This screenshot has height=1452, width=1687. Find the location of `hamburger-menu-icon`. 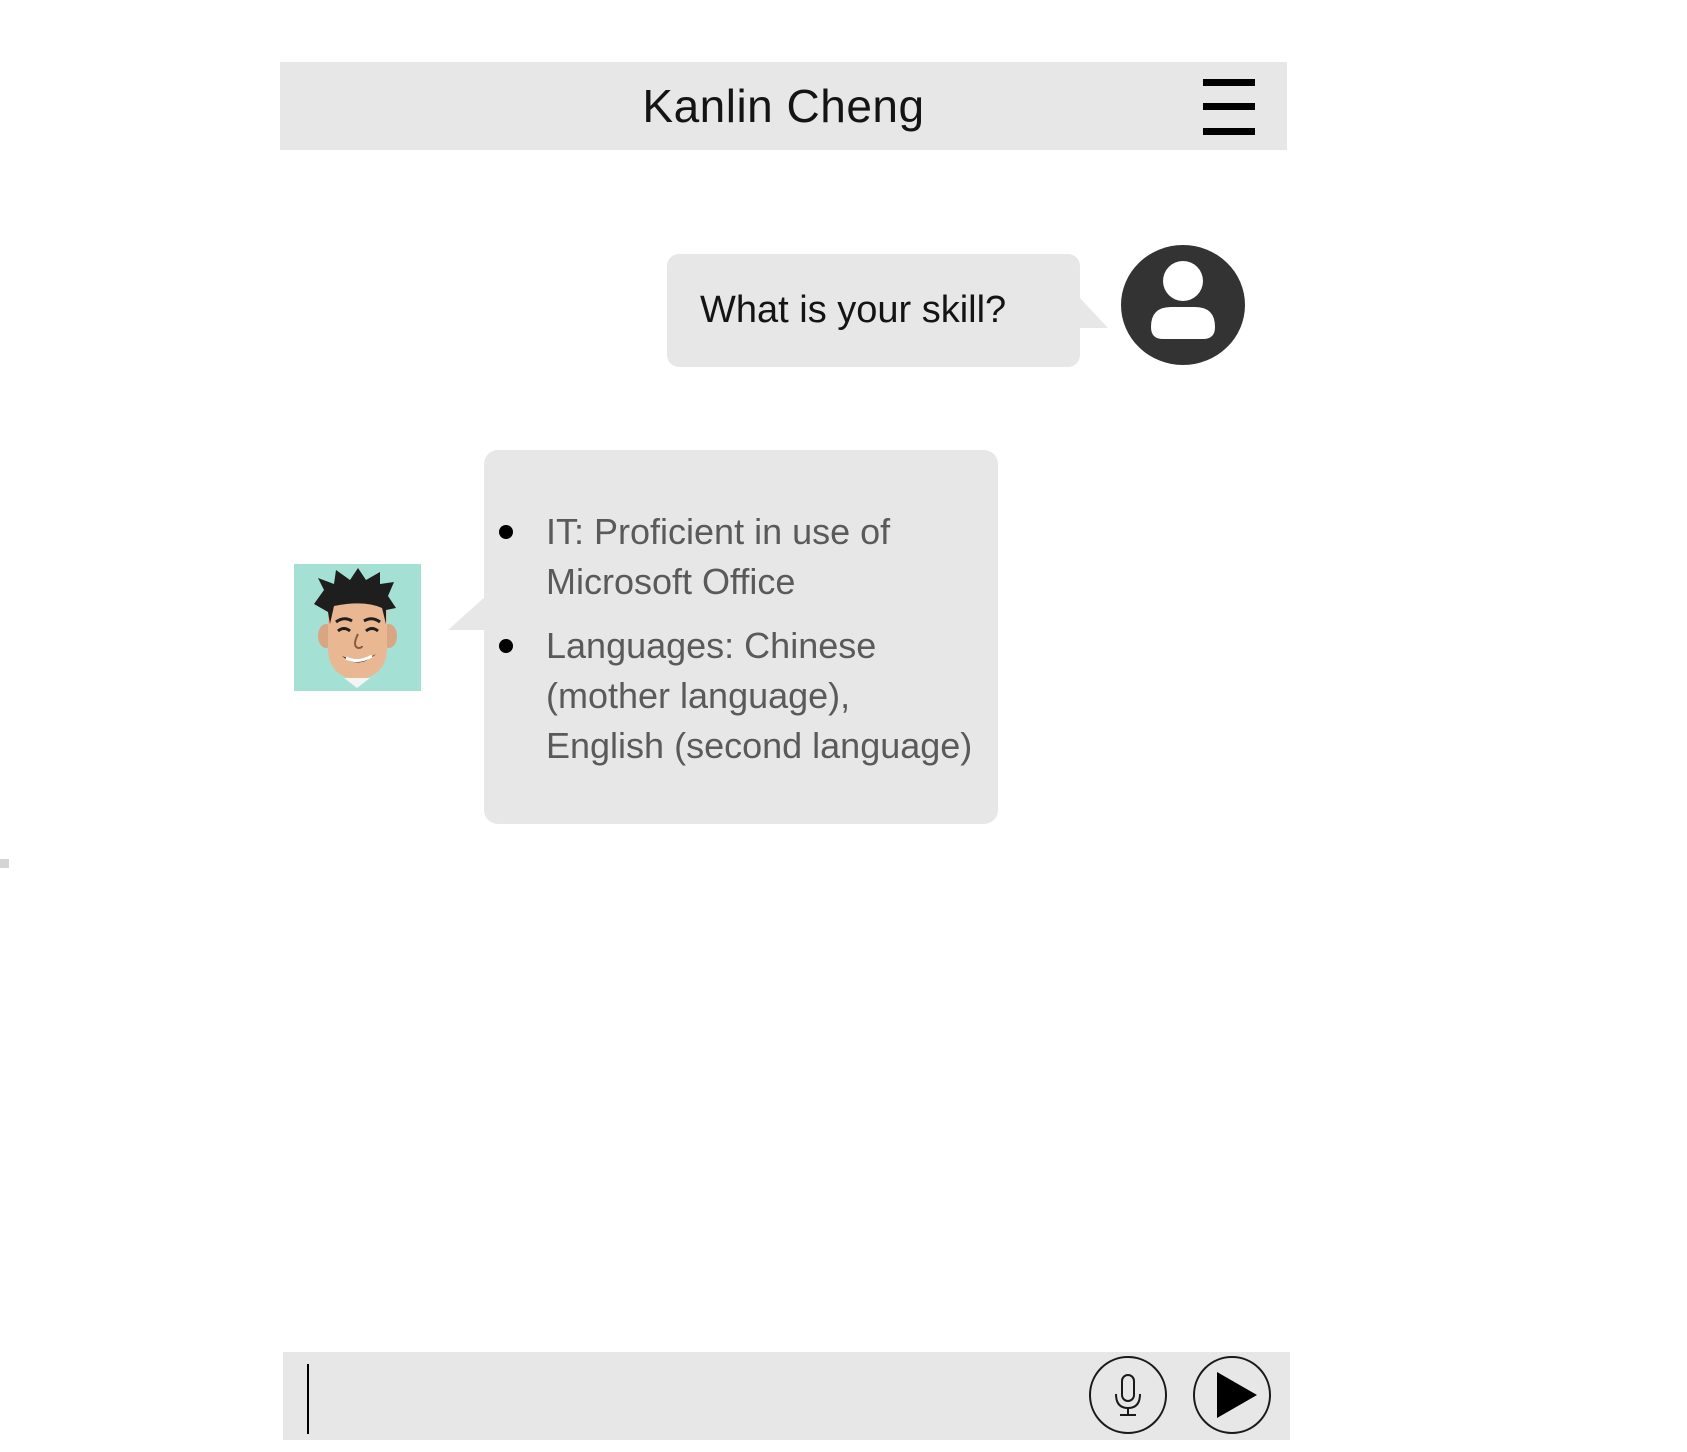

hamburger-menu-icon is located at coordinates (1229, 107).